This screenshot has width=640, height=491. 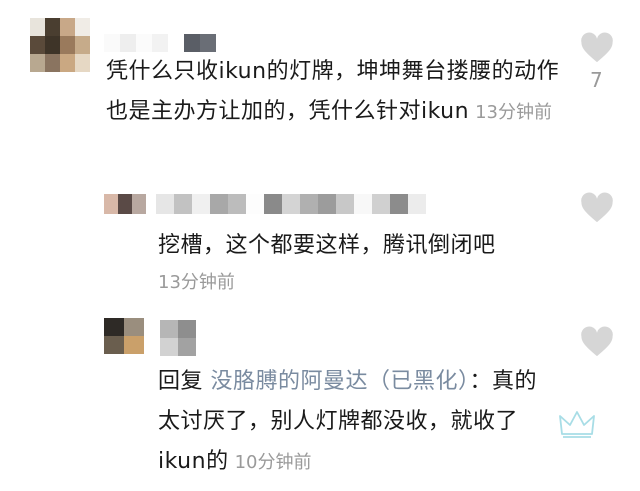 I want to click on comment-timestamp: 10分钟前, so click(x=273, y=462).